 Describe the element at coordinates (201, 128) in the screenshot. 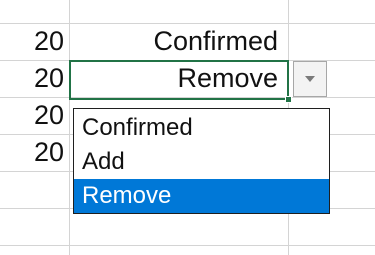

I see `dropdown-option-confirmed: Confirmed` at that location.